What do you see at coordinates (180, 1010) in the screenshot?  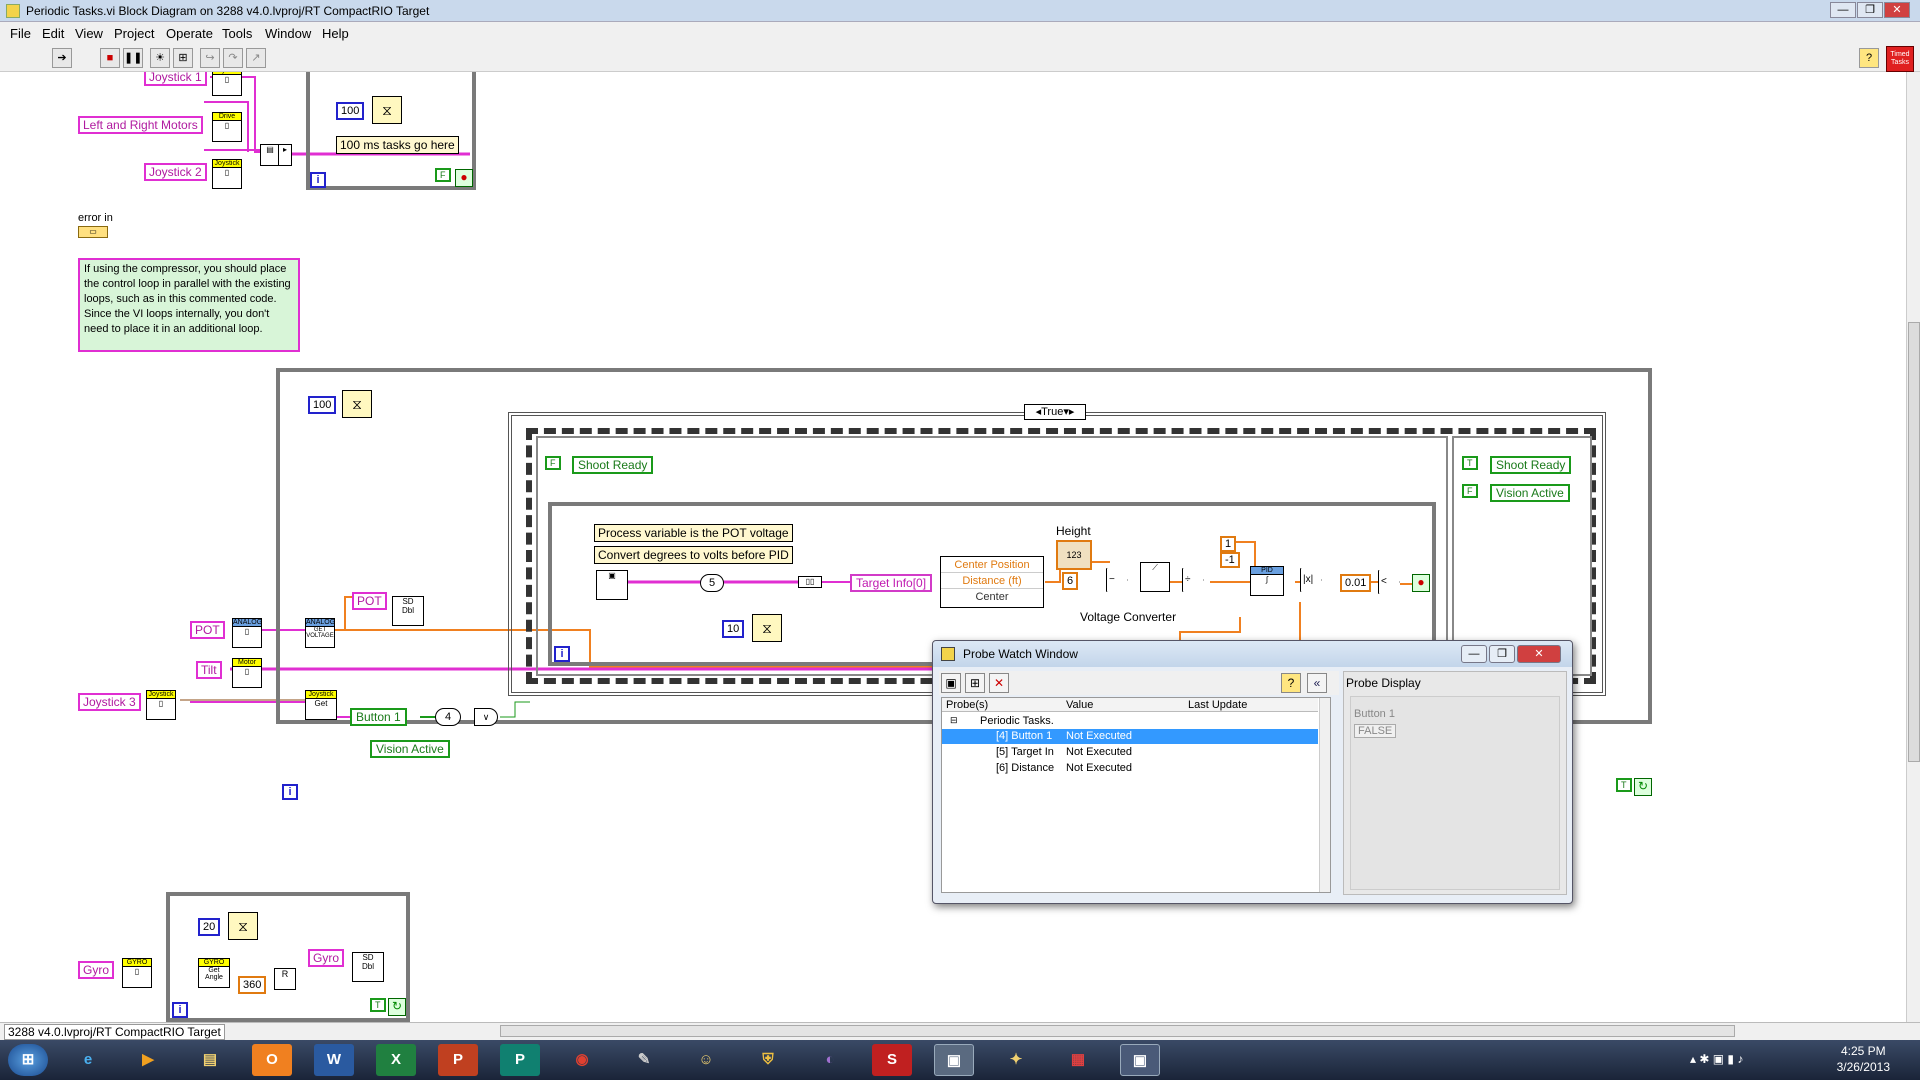 I see `gyro-iteration-terminal: i` at bounding box center [180, 1010].